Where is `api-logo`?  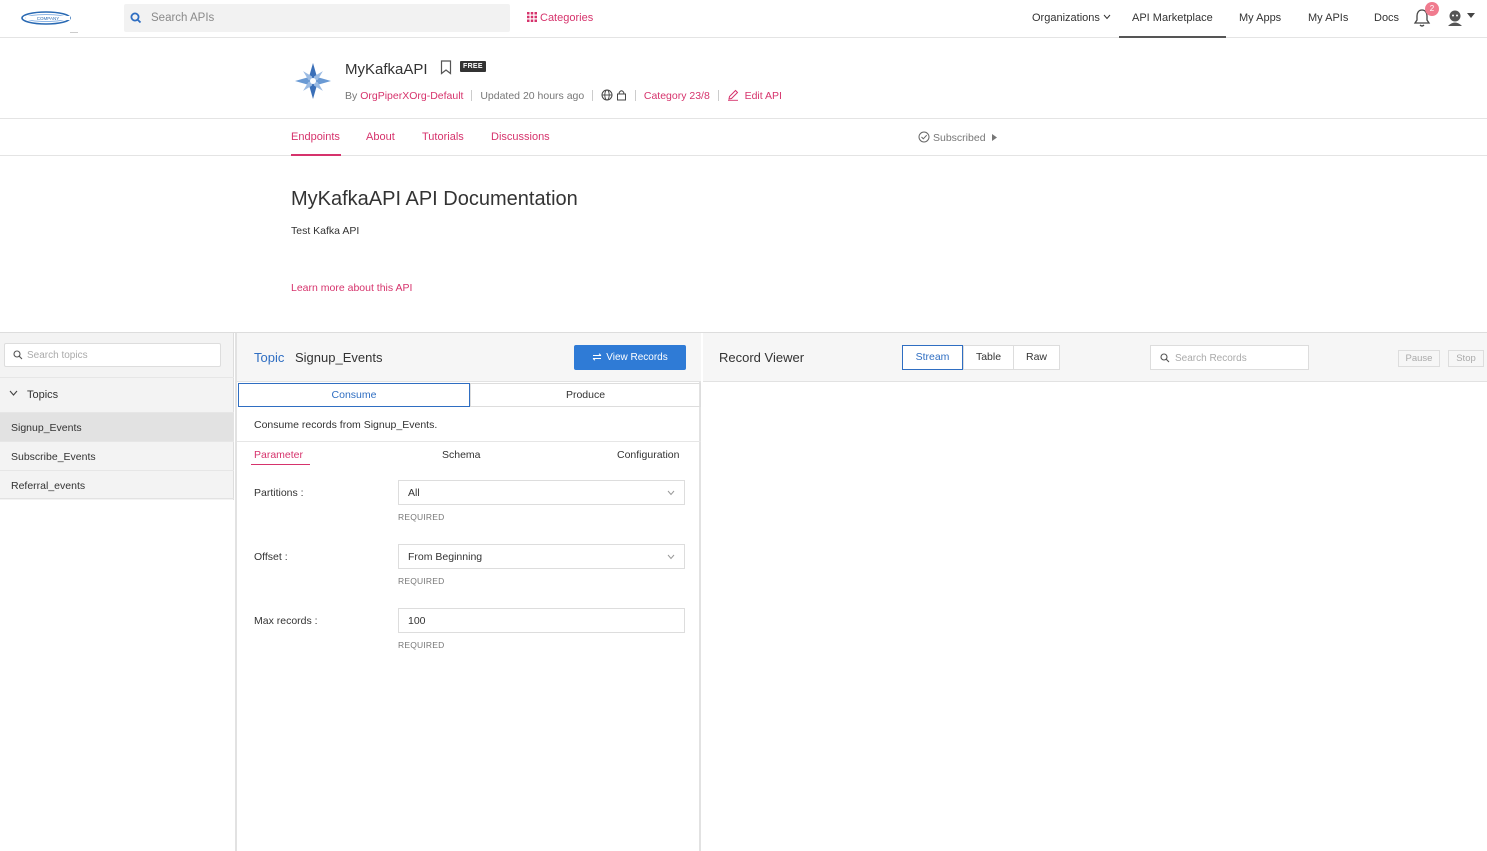 api-logo is located at coordinates (313, 81).